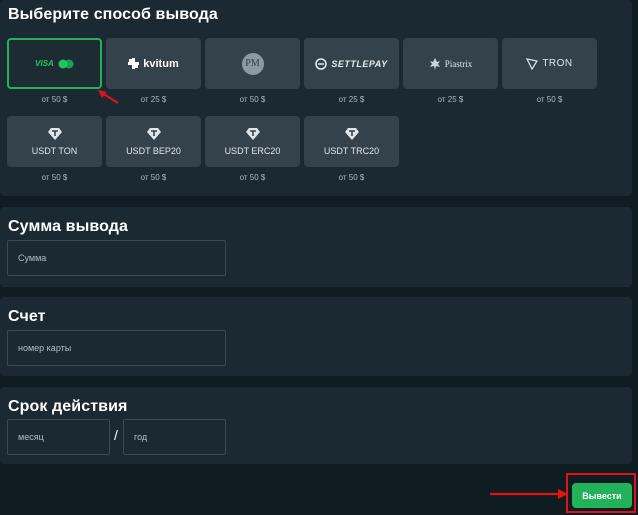 The image size is (638, 515). Describe the element at coordinates (134, 63) in the screenshot. I see `kvitum-icon` at that location.